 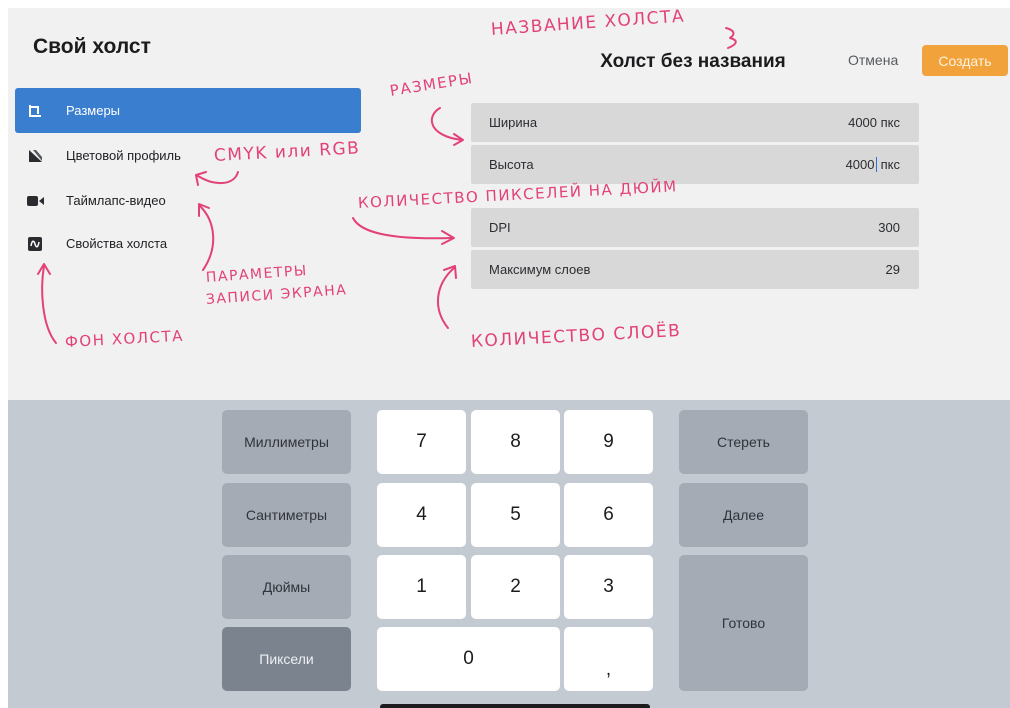 I want to click on done-key: Готово, so click(x=743, y=623).